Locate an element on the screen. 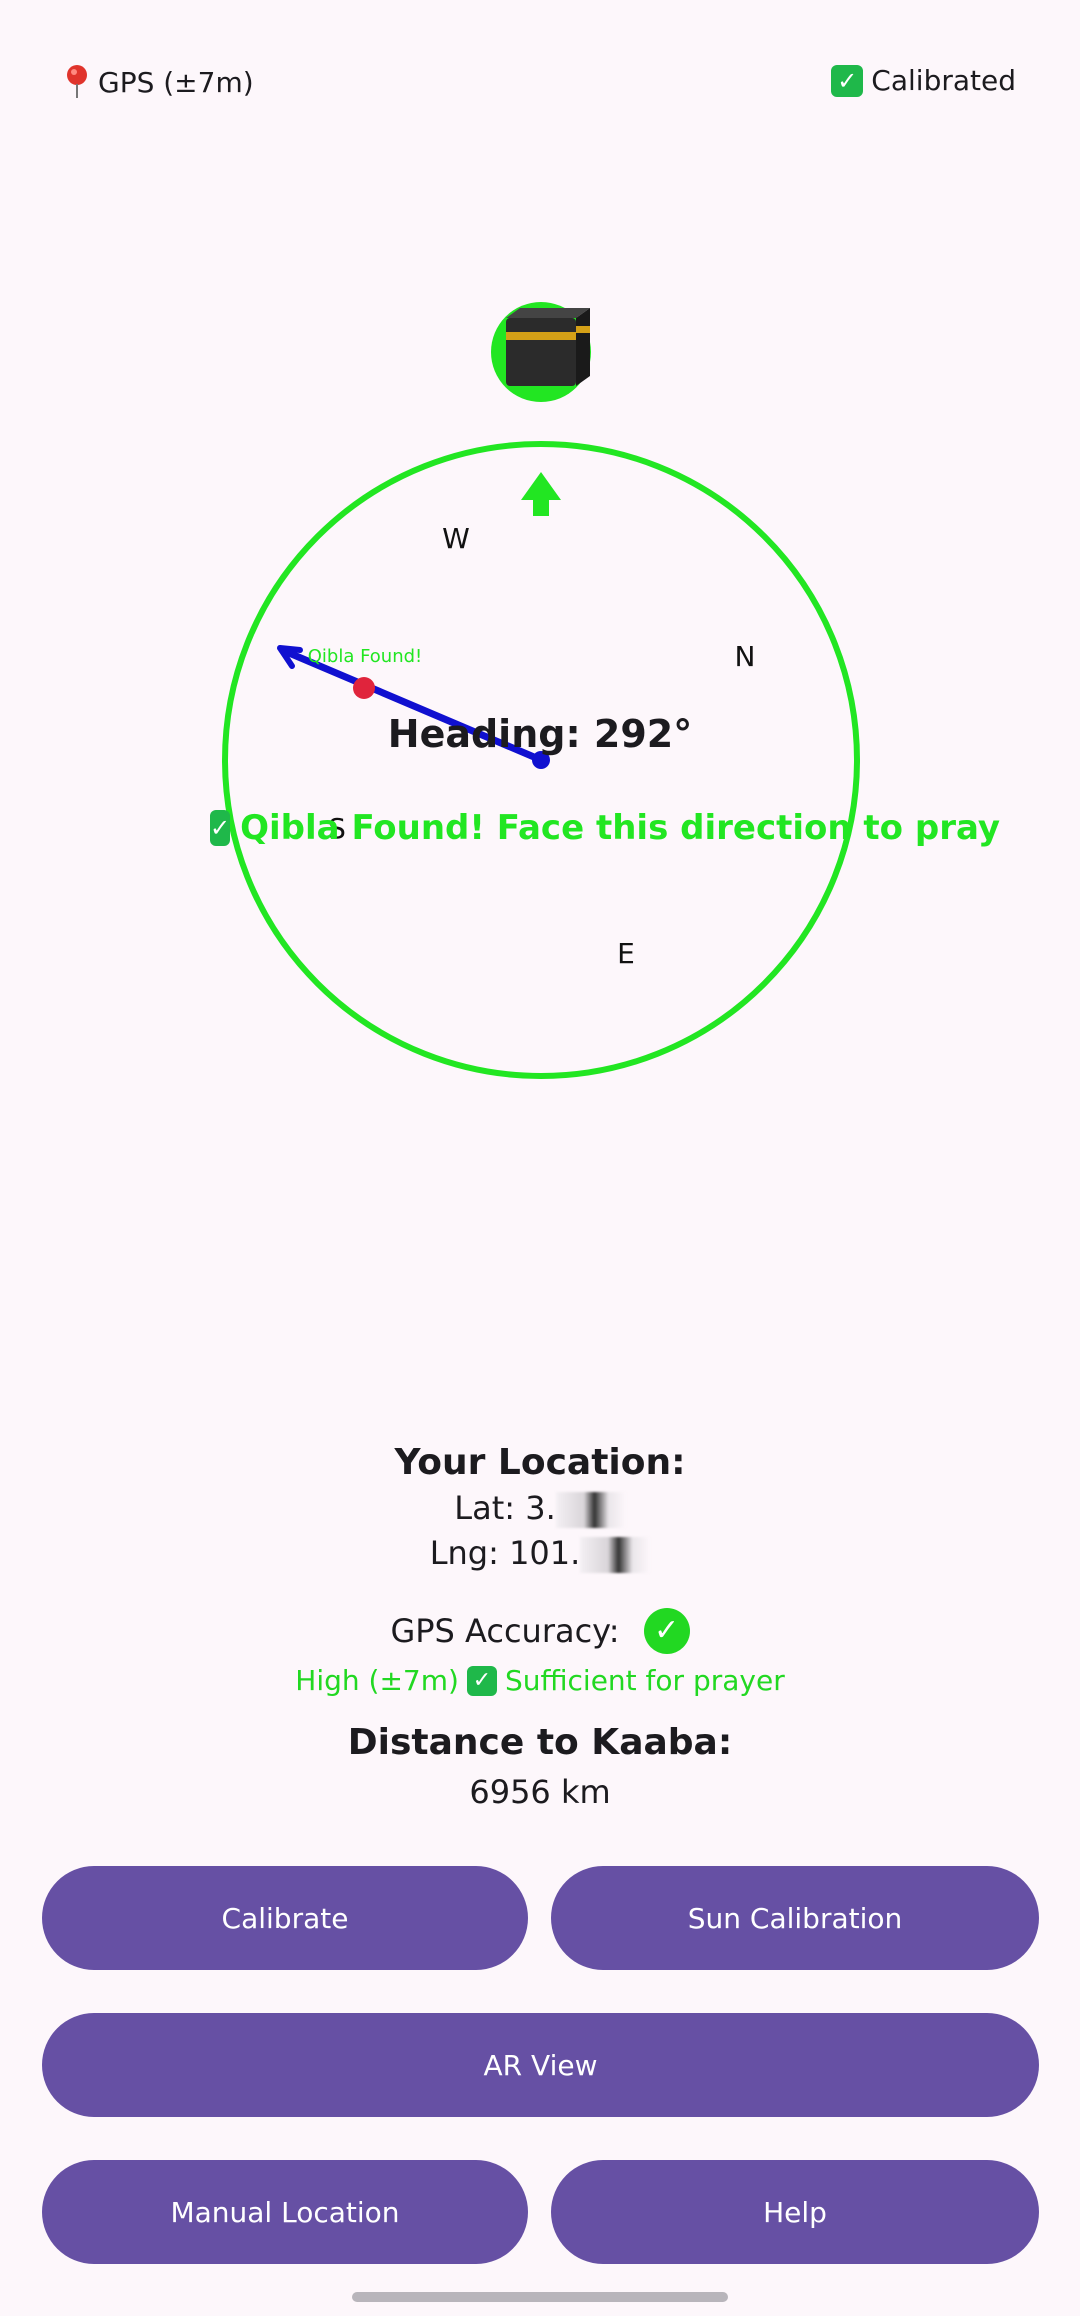  location-section: Your Location: Lat: 3. Lng: 101. is located at coordinates (540, 1507).